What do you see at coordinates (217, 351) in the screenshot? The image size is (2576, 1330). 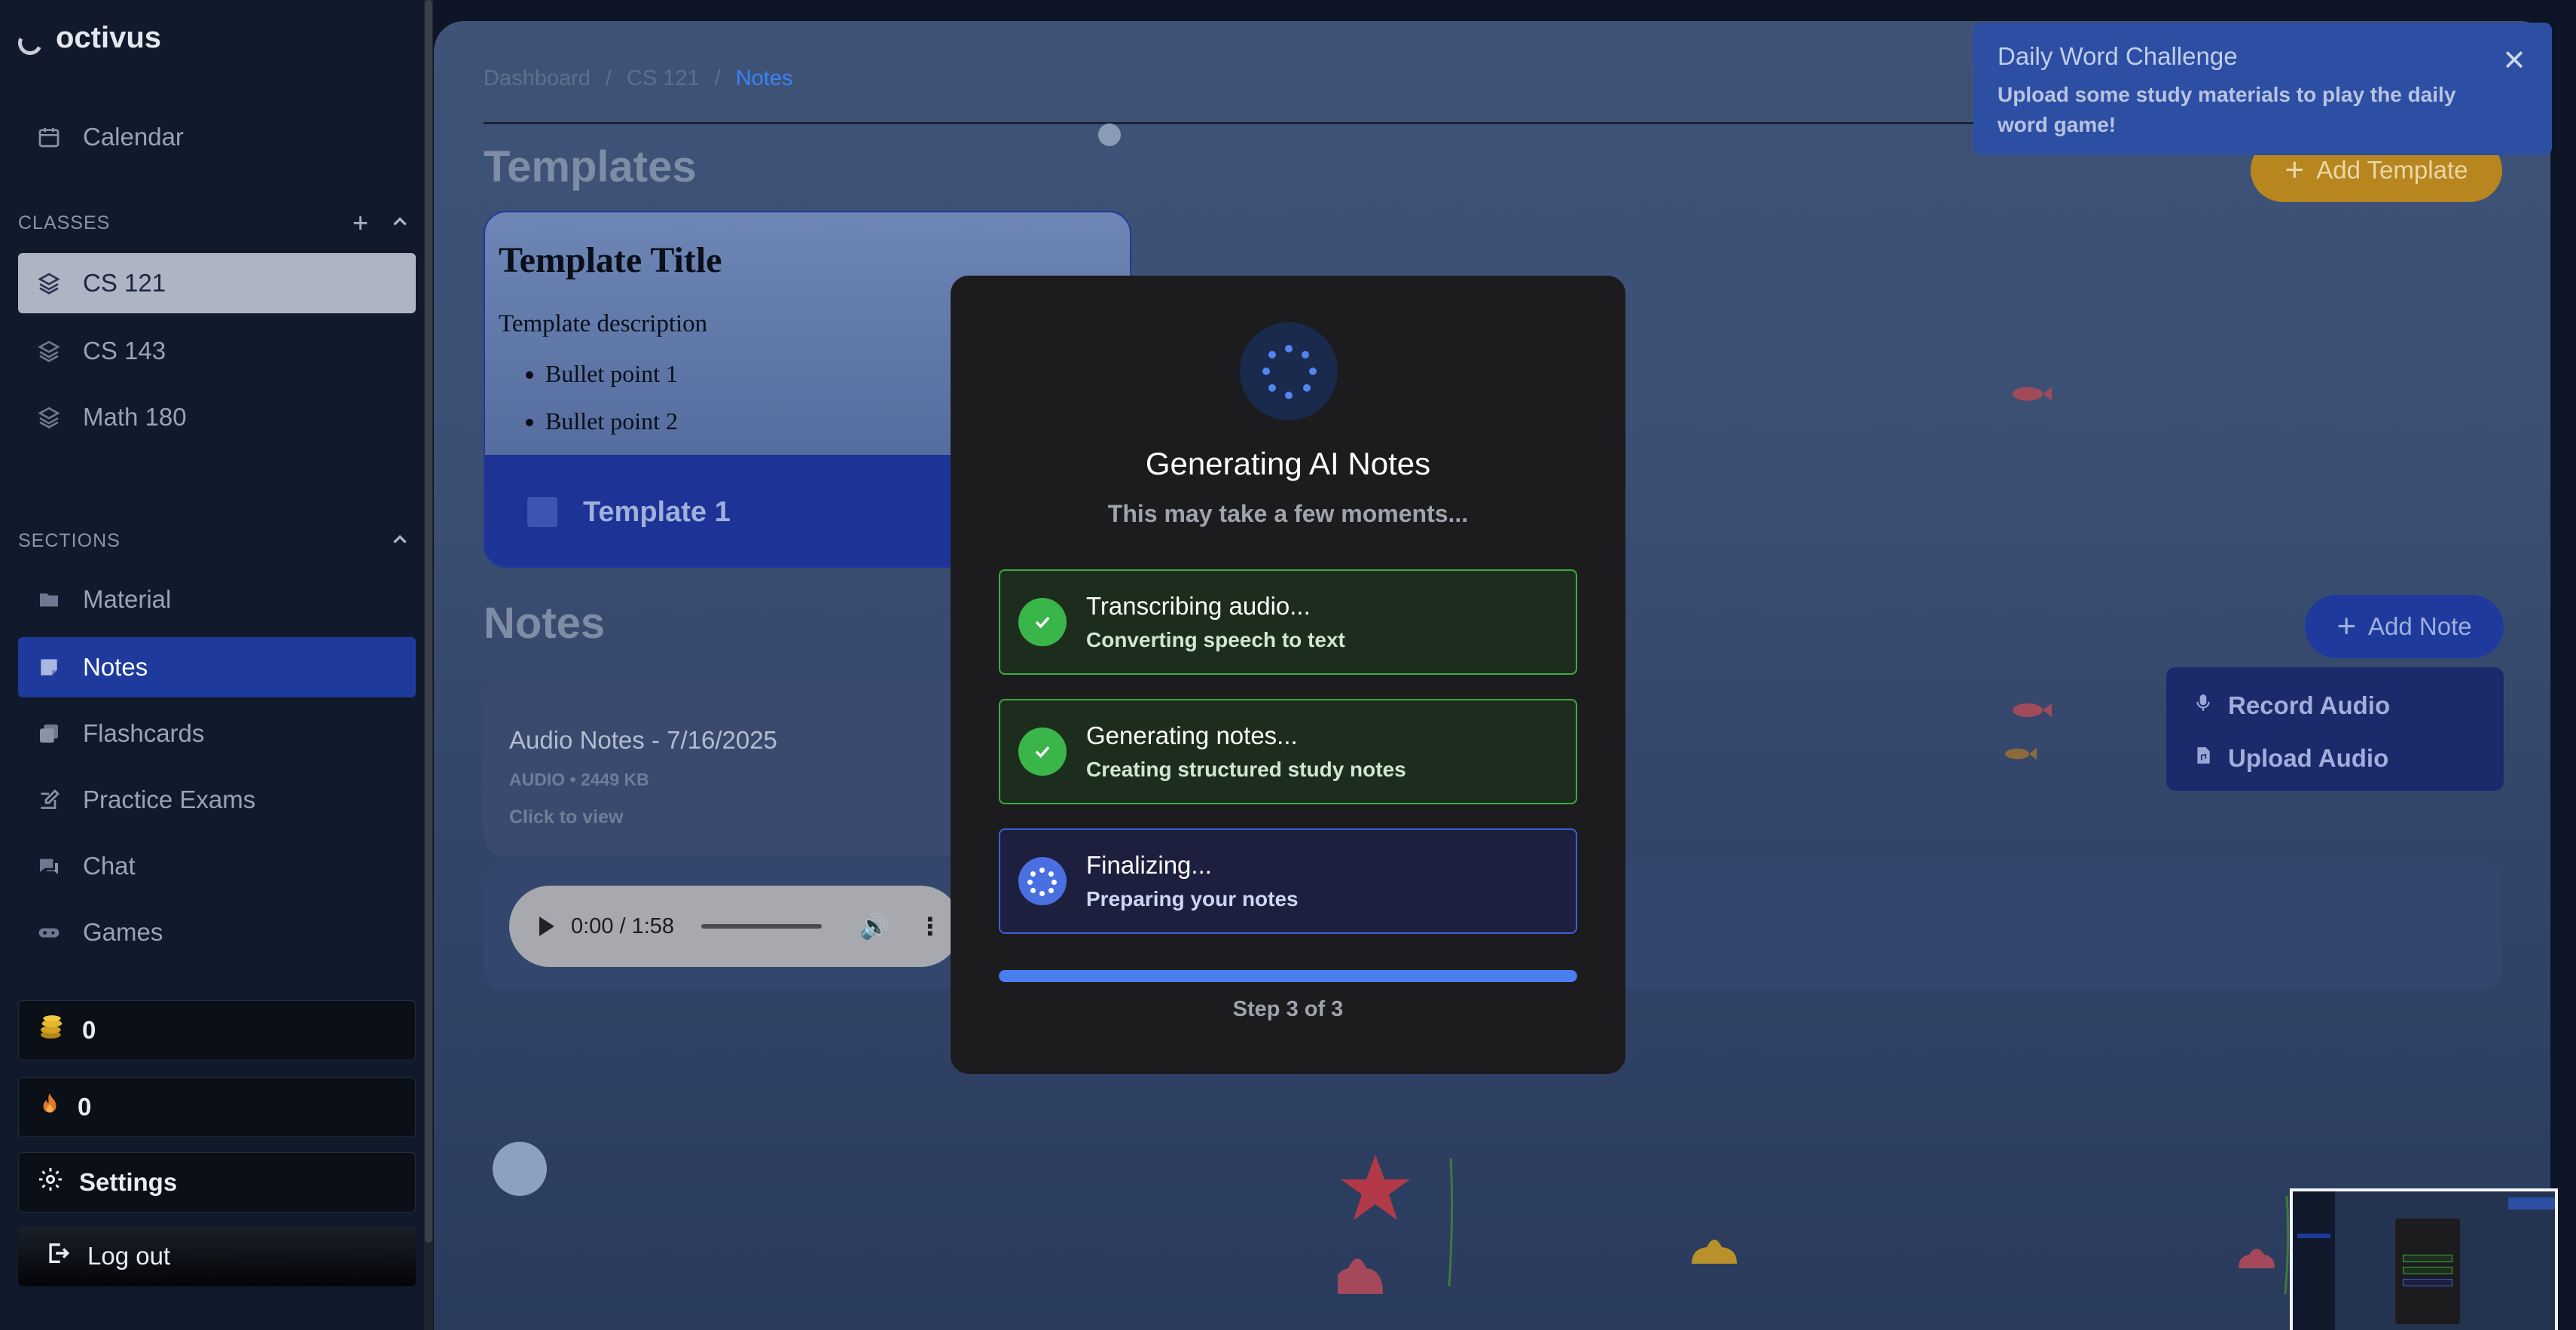 I see `sidebar-item-cs143: CS 143` at bounding box center [217, 351].